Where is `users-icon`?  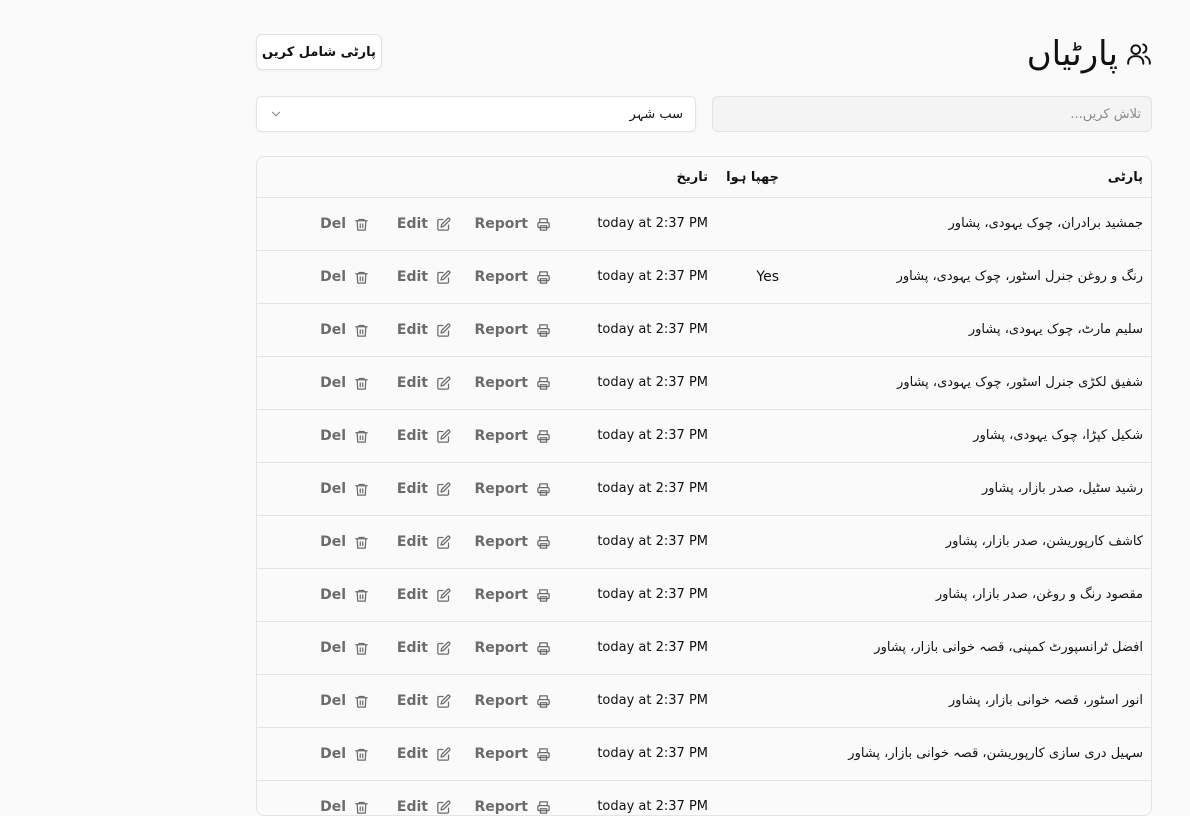
users-icon is located at coordinates (1139, 54).